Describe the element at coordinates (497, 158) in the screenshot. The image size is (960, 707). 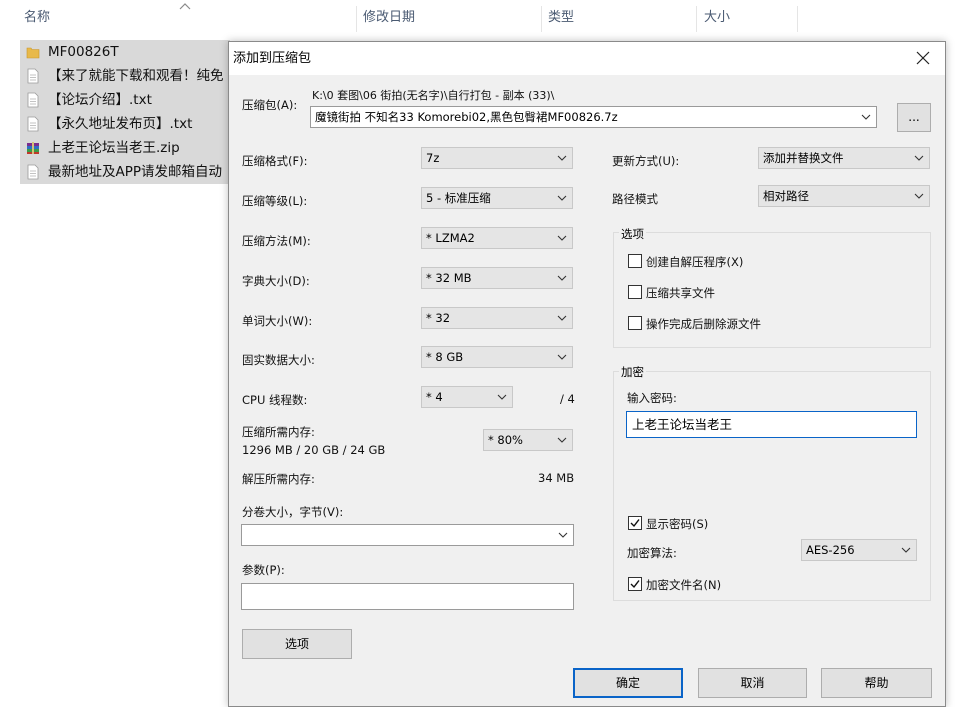
I see `format-combo: 7z` at that location.